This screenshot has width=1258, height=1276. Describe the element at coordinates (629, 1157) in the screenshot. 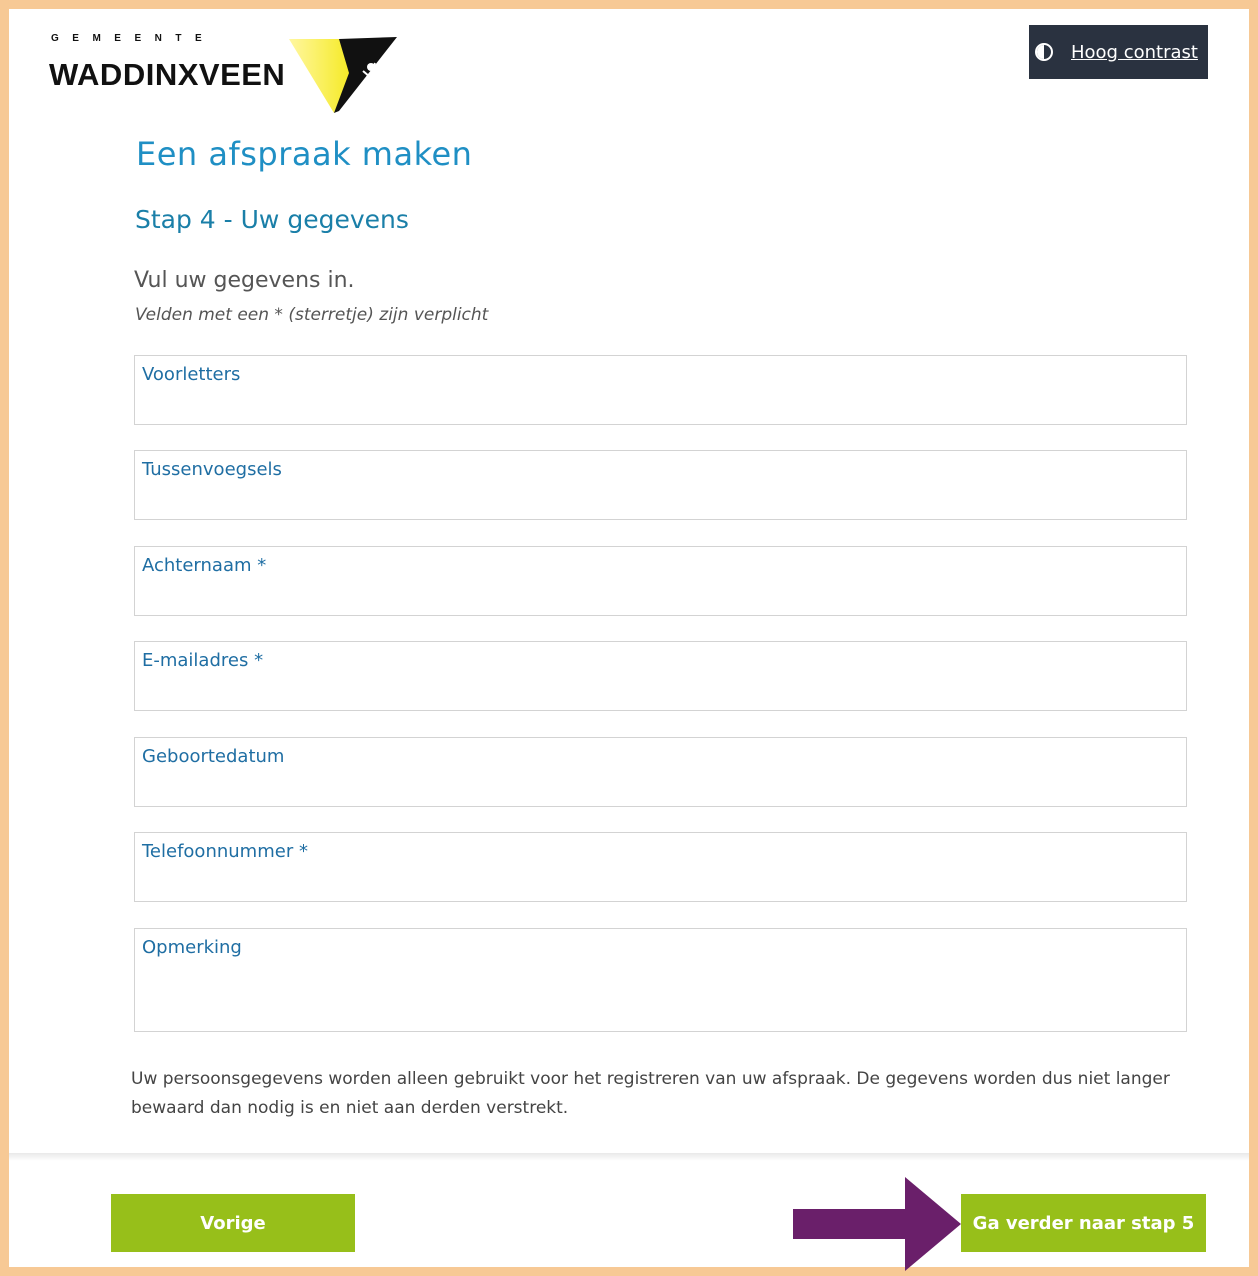

I see `footer-divider` at that location.